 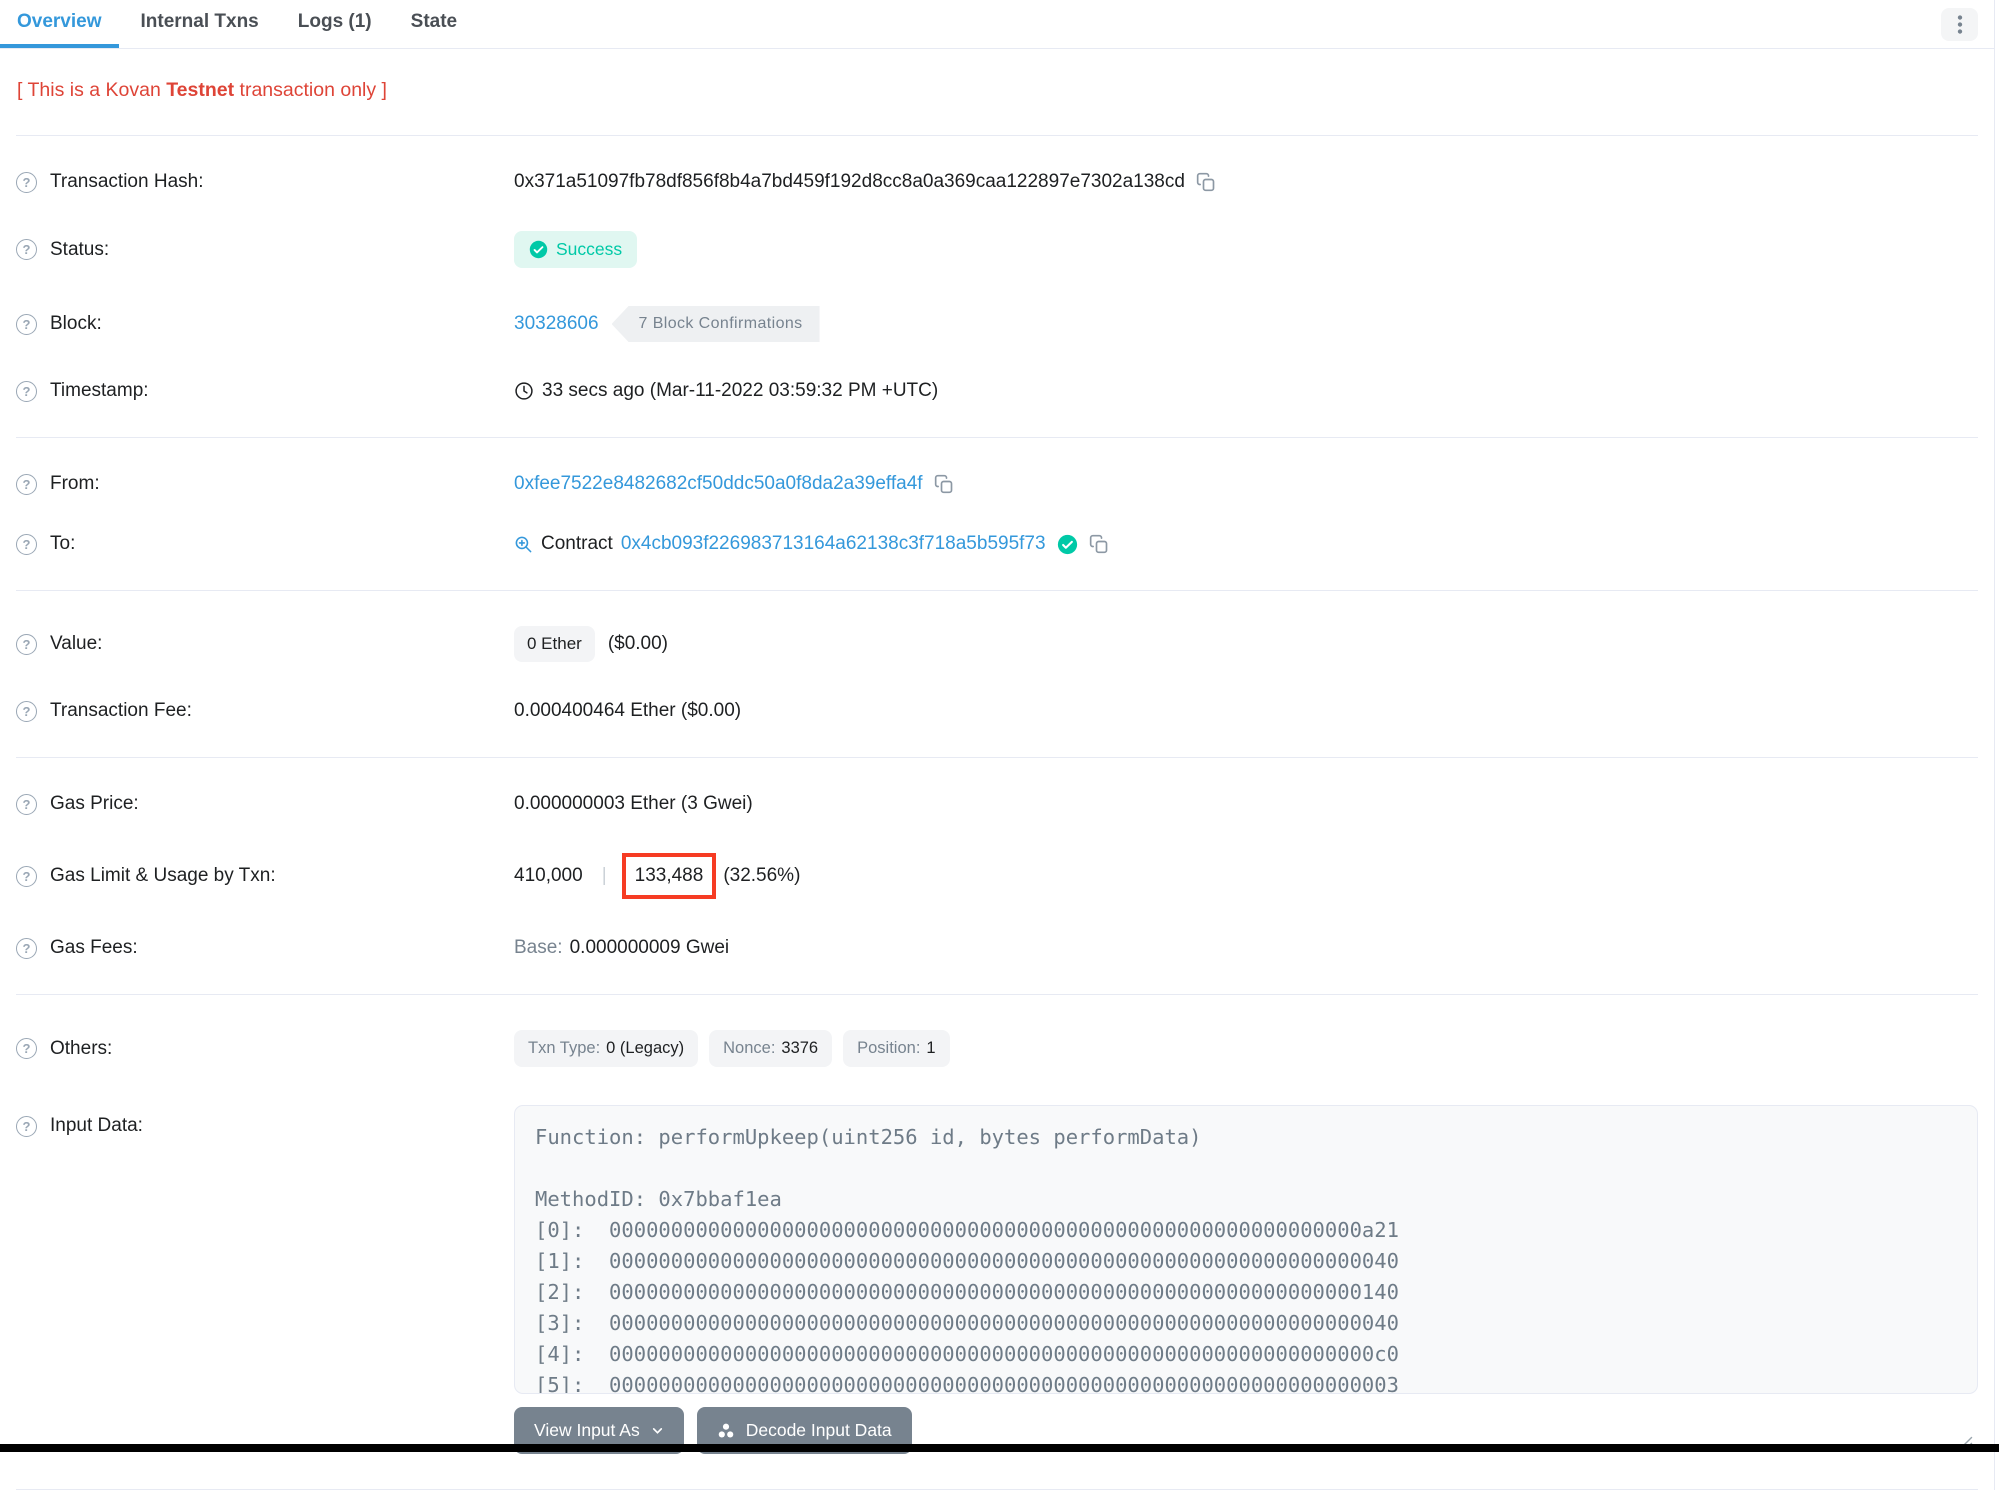 What do you see at coordinates (554, 644) in the screenshot?
I see `ether-value-badge: 0 Ether` at bounding box center [554, 644].